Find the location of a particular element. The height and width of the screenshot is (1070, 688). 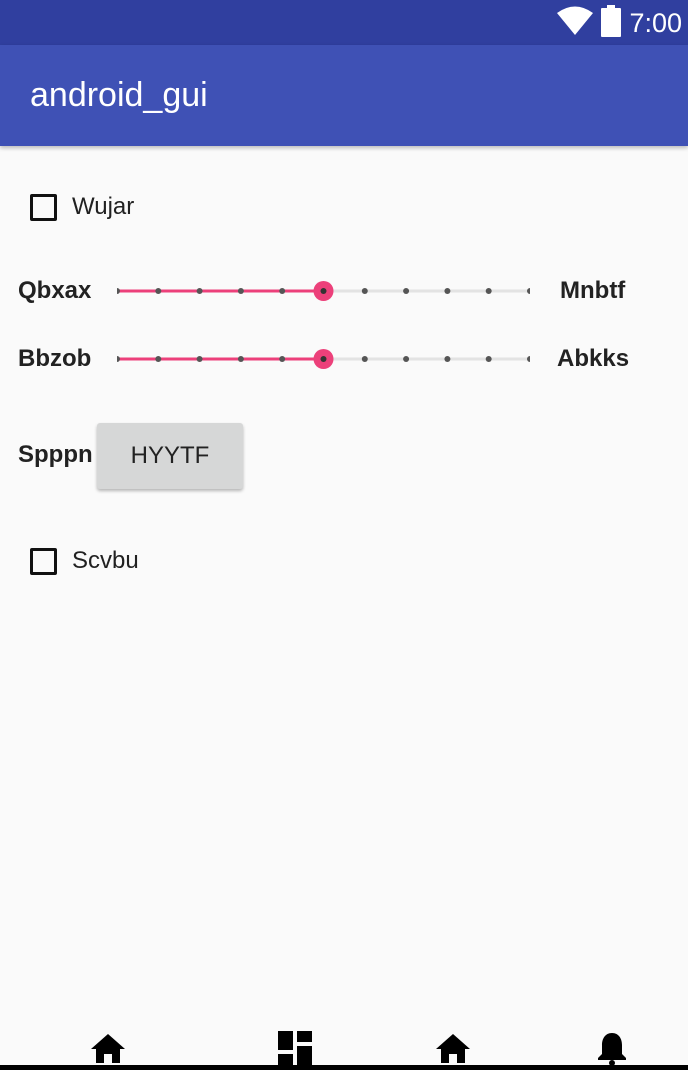

status-time: 7:00 is located at coordinates (655, 23).